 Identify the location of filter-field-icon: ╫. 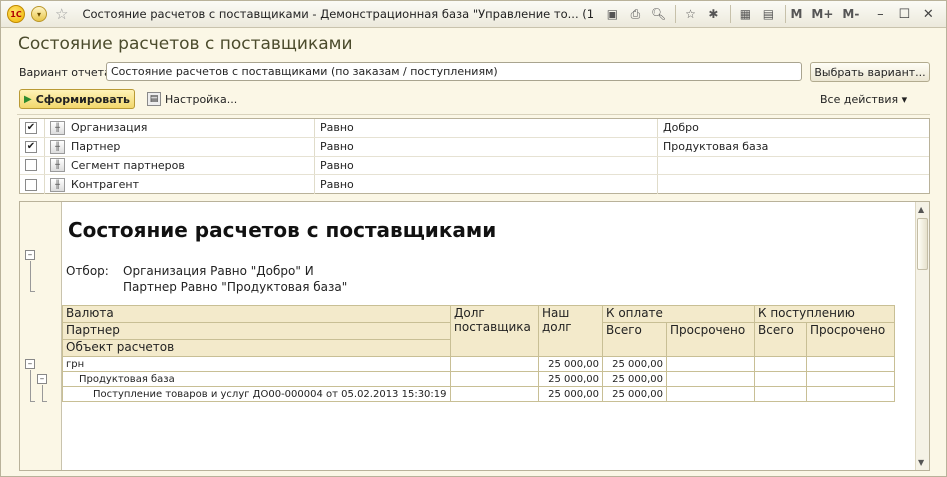
(57, 146).